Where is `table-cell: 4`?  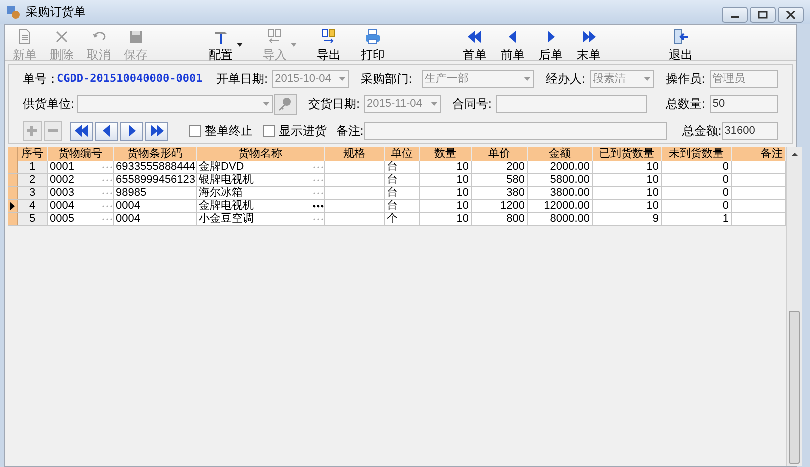 table-cell: 4 is located at coordinates (32, 206).